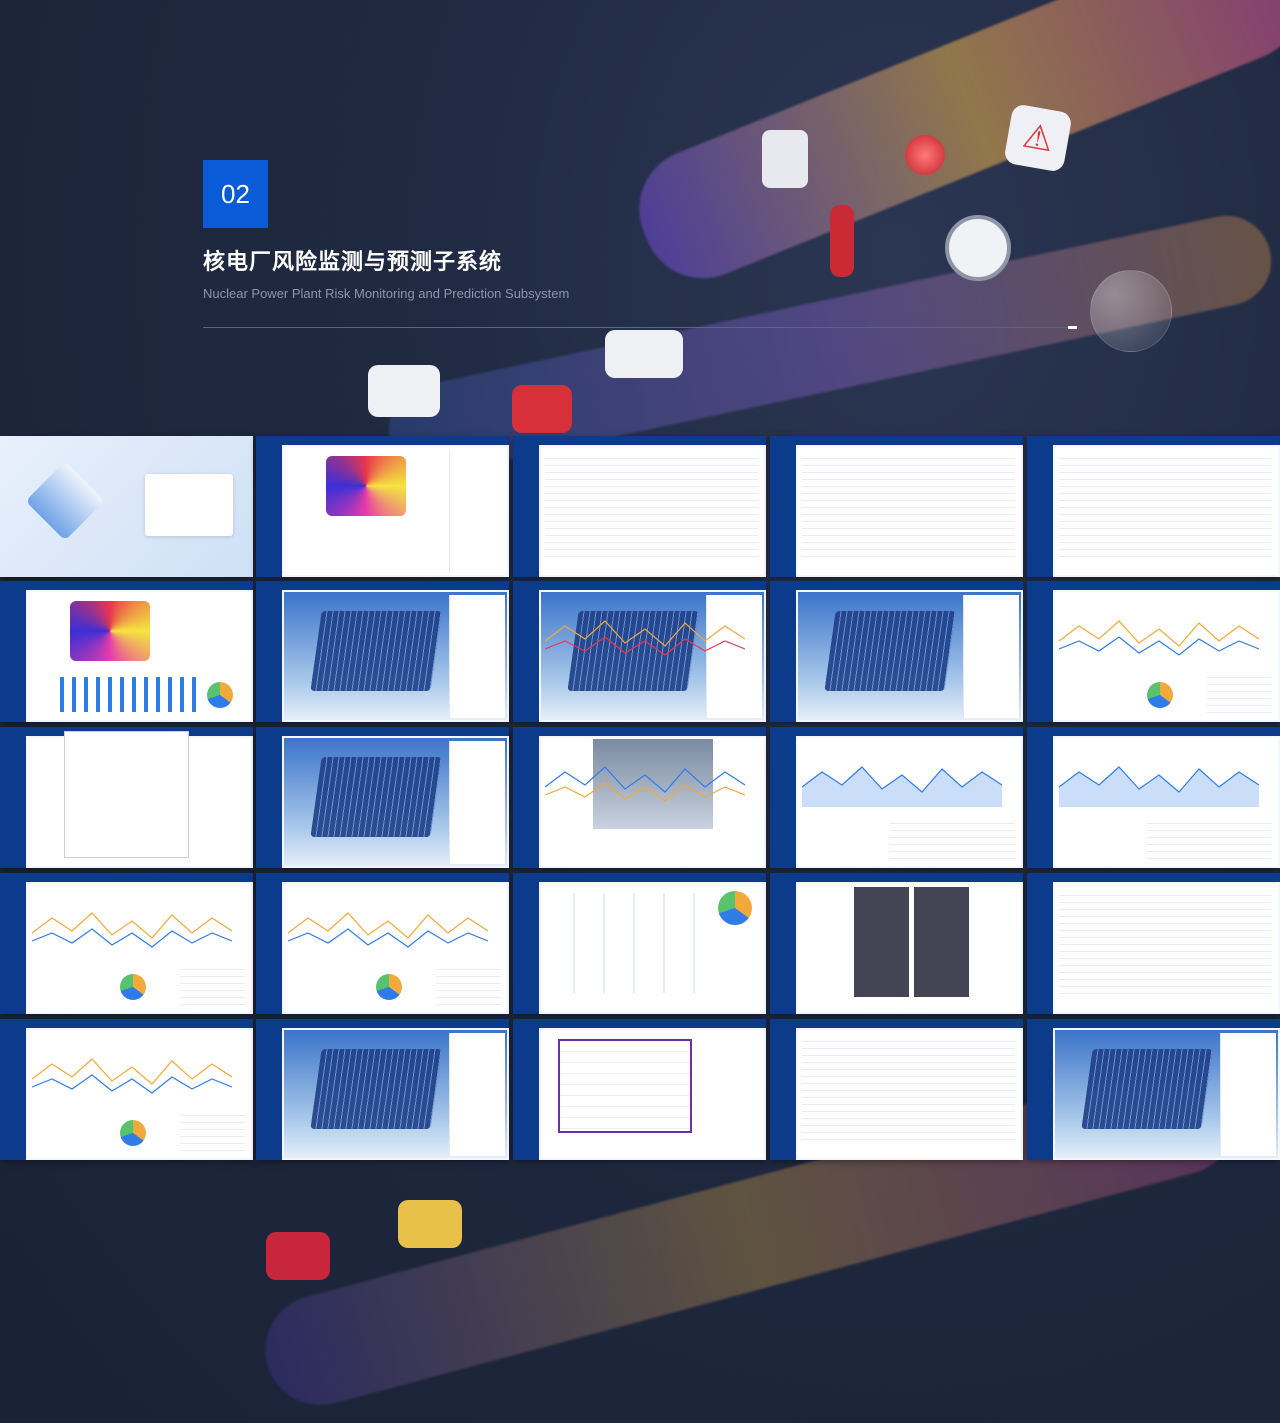  What do you see at coordinates (366, 486) in the screenshot?
I see `risk-heatmap` at bounding box center [366, 486].